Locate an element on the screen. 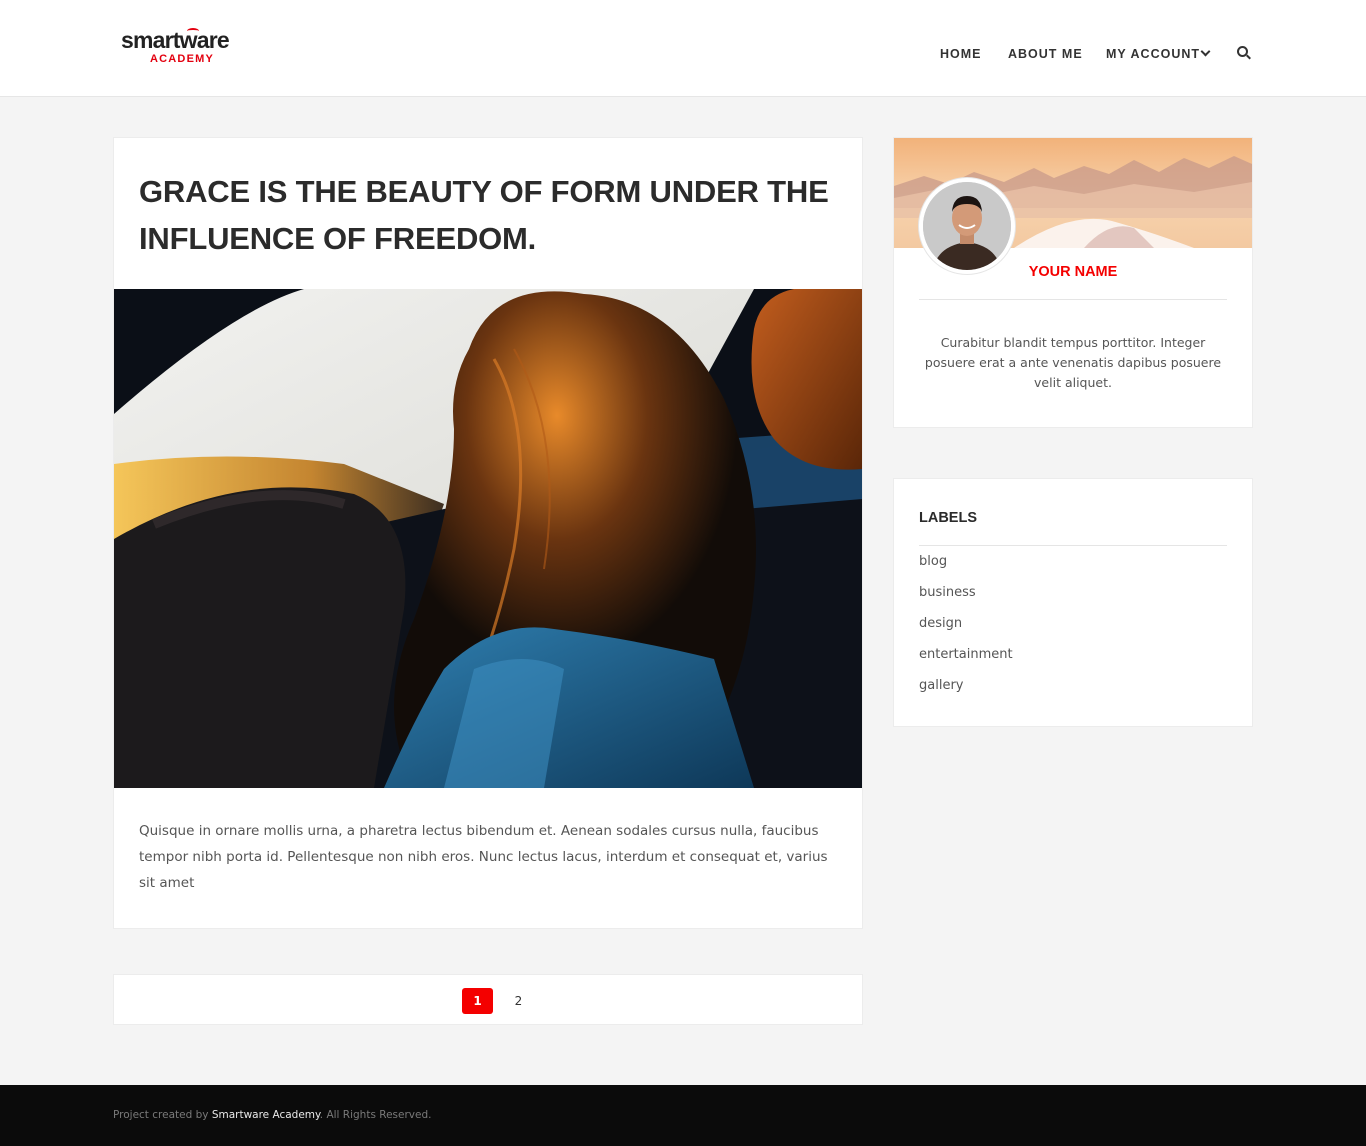 The image size is (1366, 1146). label-link-entertainment: entertainment is located at coordinates (966, 655).